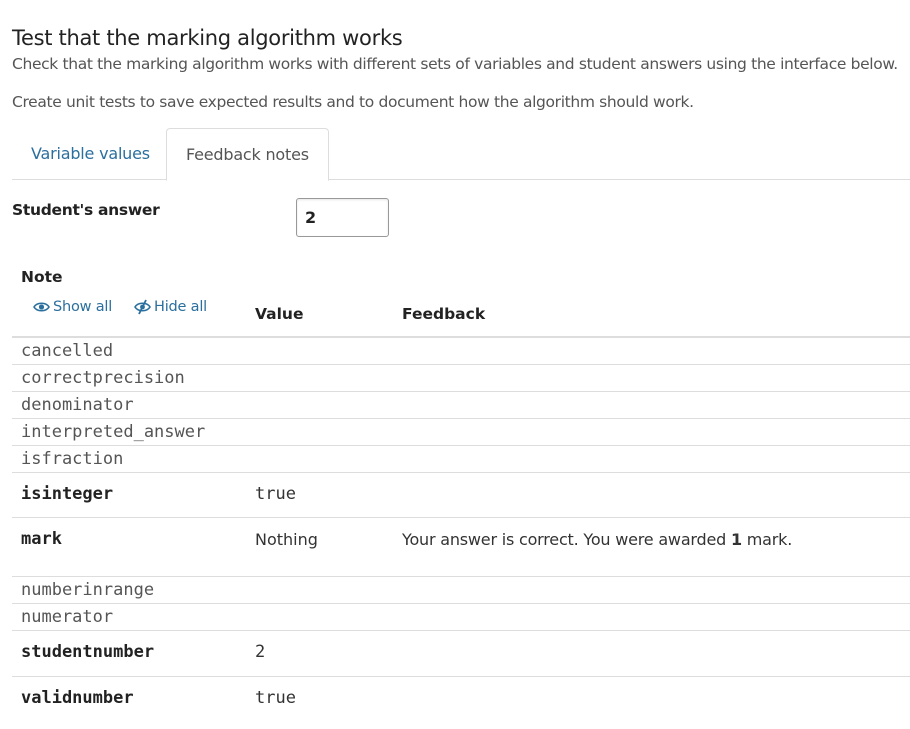 The image size is (910, 729). What do you see at coordinates (90, 154) in the screenshot?
I see `tab-variable-values: Variable values` at bounding box center [90, 154].